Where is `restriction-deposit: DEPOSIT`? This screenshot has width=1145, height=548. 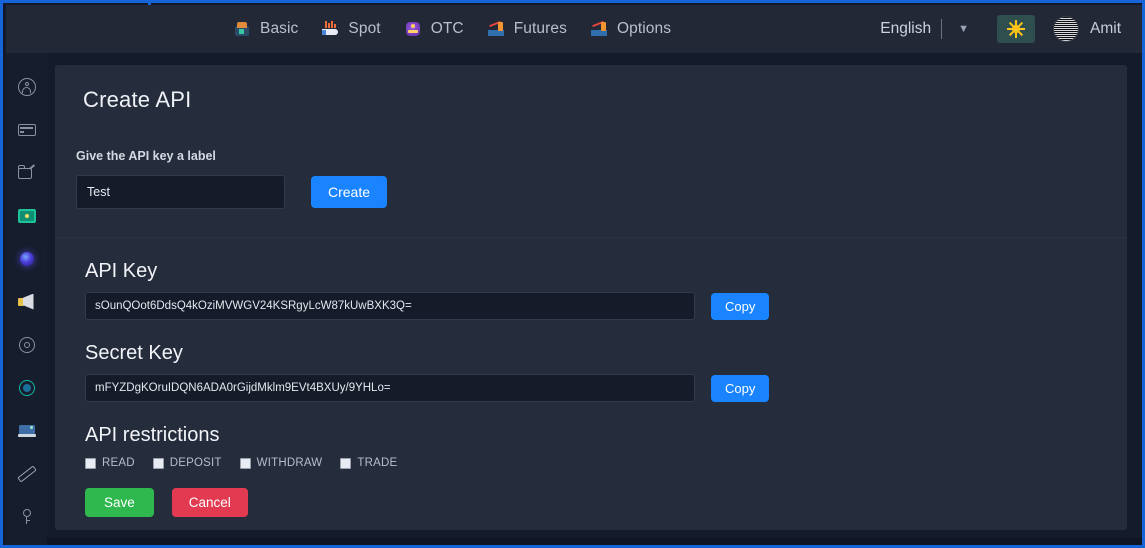 restriction-deposit: DEPOSIT is located at coordinates (187, 463).